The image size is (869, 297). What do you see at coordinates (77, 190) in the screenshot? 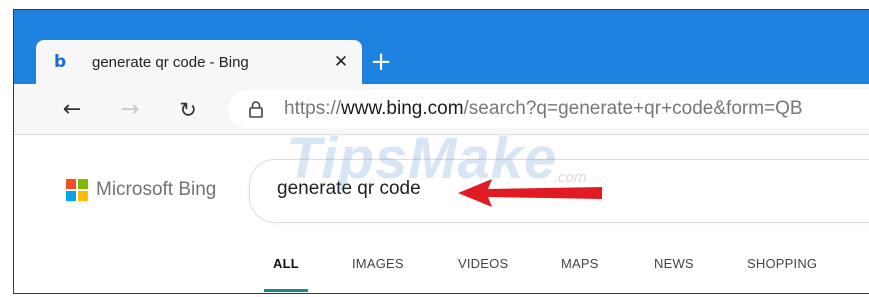
I see `microsoft-logo-icon` at bounding box center [77, 190].